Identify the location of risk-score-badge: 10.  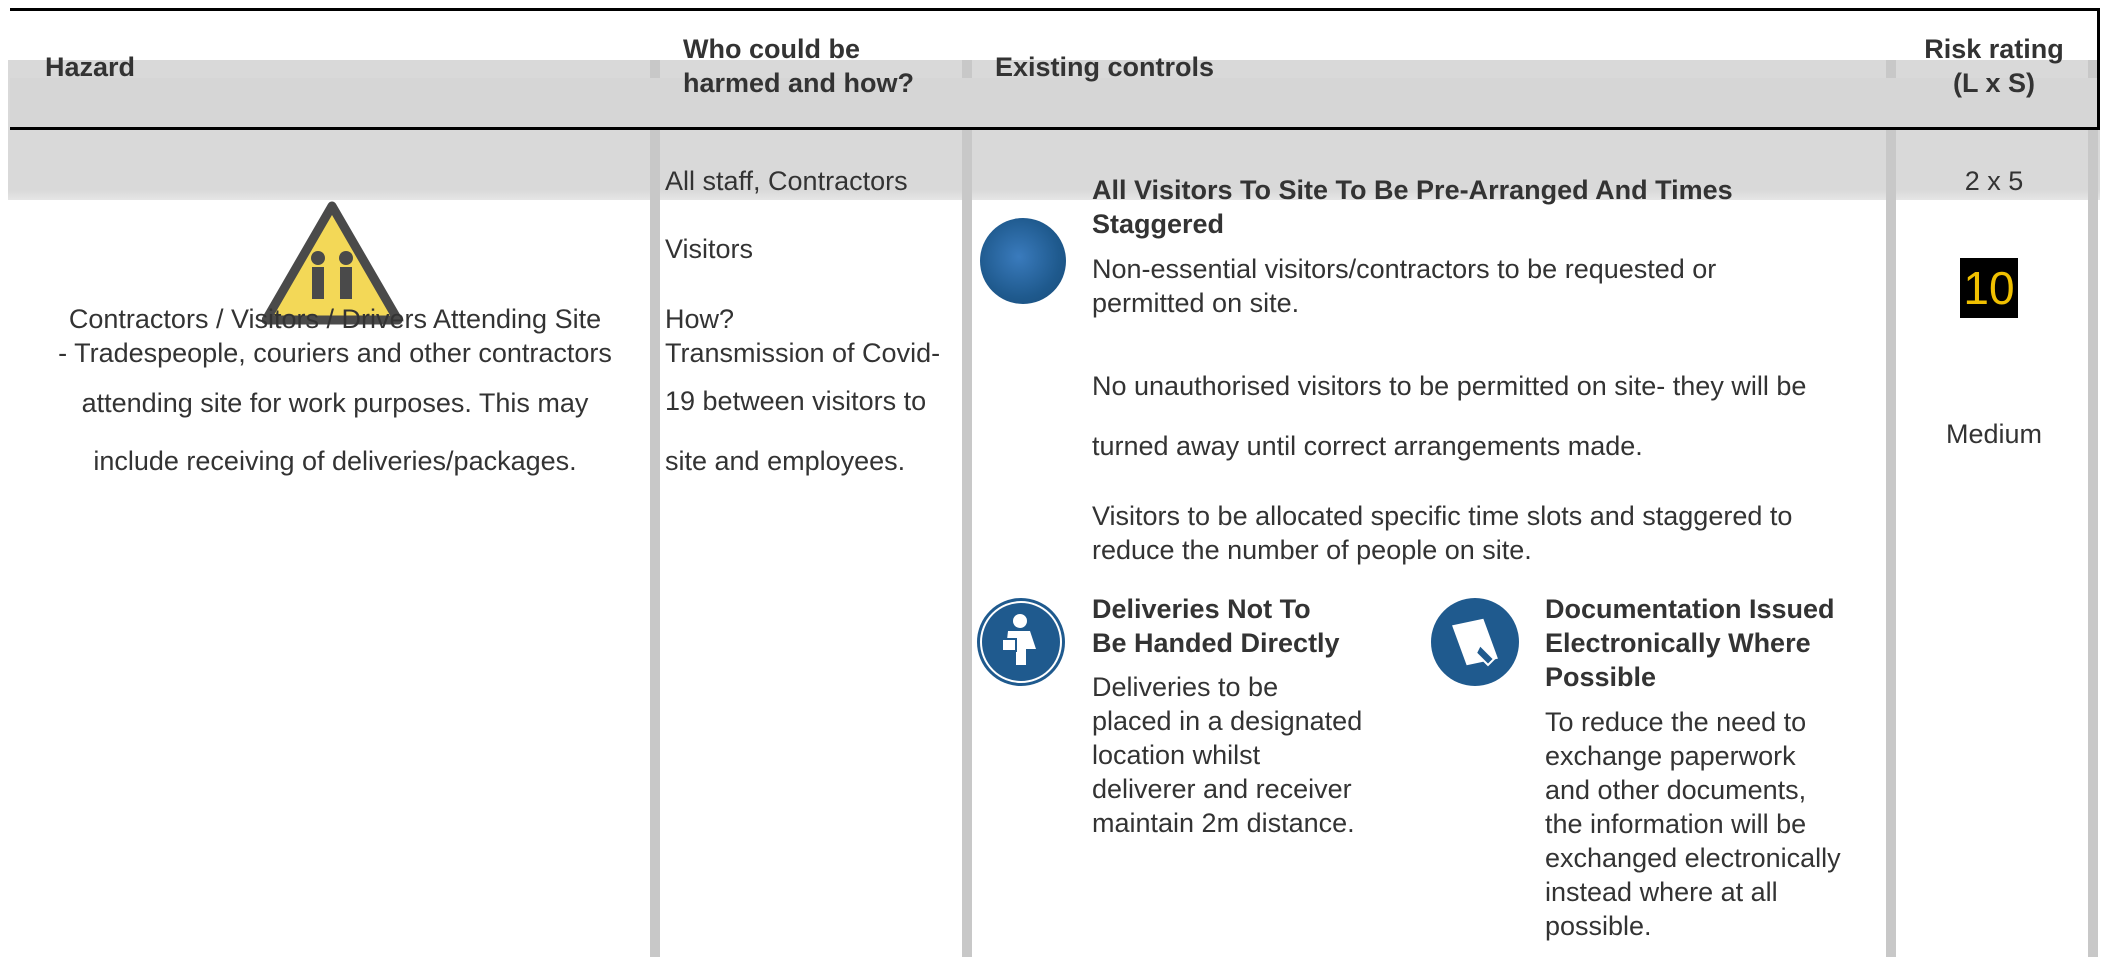
(1989, 288).